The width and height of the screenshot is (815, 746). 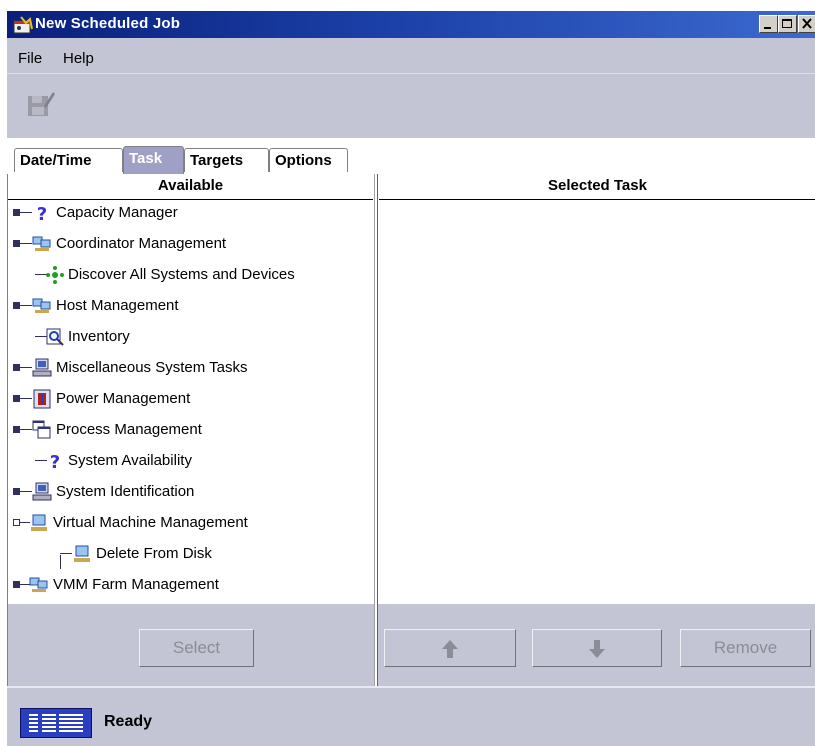 I want to click on ibm-logo-mark, so click(x=56, y=723).